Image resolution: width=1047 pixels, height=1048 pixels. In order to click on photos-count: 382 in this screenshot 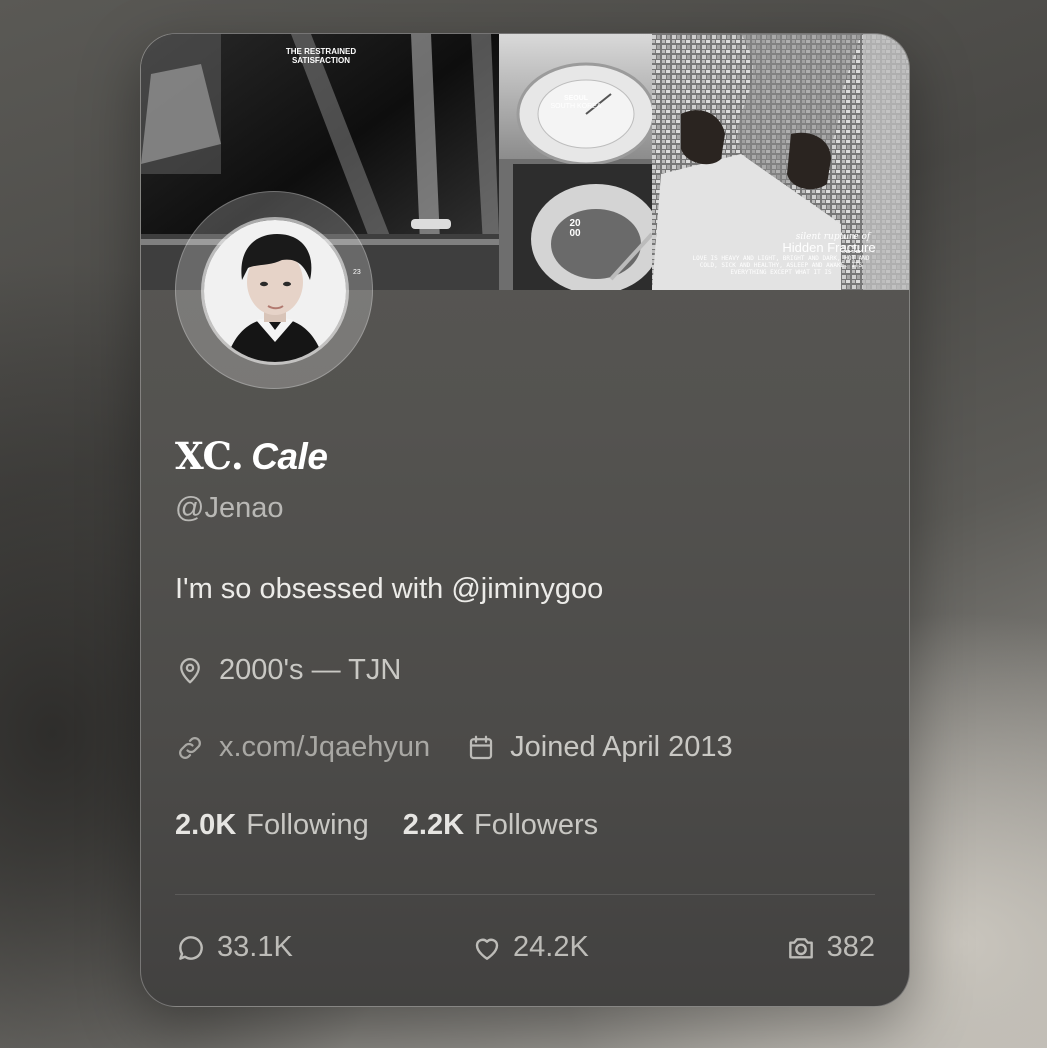, I will do `click(850, 947)`.